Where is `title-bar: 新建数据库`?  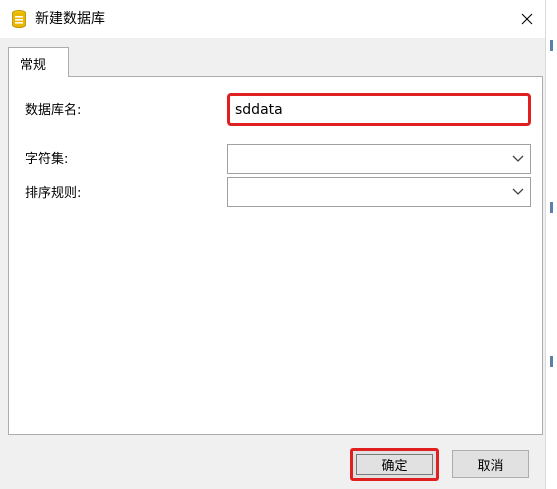
title-bar: 新建数据库 is located at coordinates (272, 19).